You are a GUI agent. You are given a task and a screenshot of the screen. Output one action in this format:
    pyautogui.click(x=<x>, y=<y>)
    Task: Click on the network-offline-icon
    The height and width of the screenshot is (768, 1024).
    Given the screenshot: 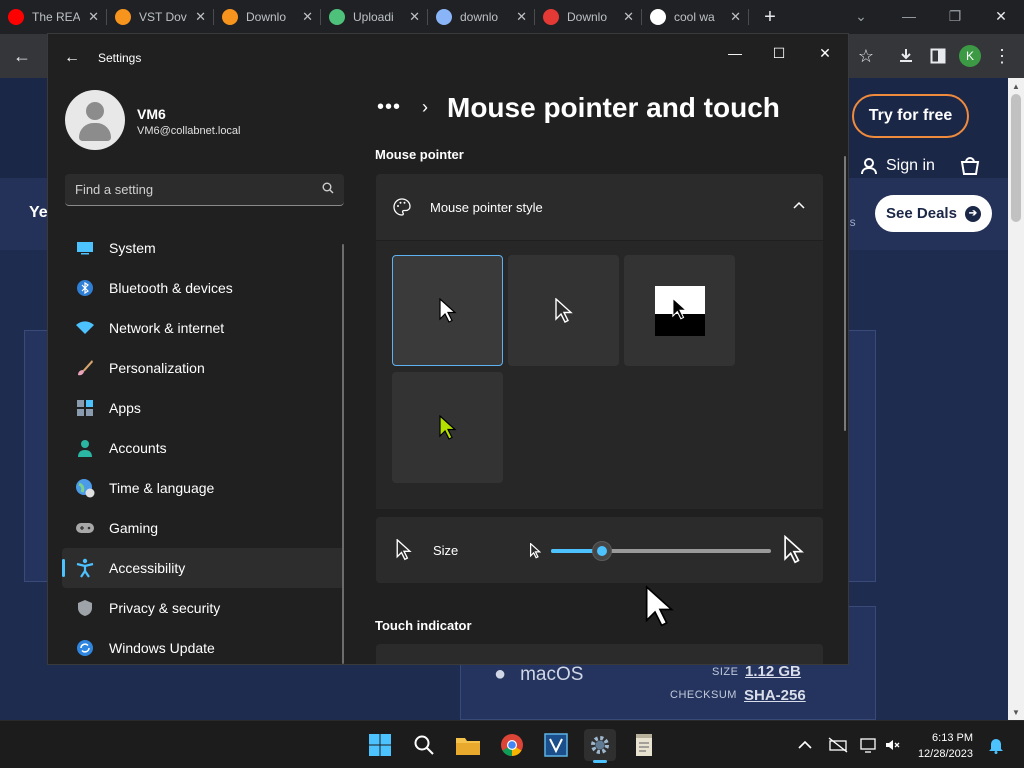 What is the action you would take?
    pyautogui.click(x=838, y=744)
    